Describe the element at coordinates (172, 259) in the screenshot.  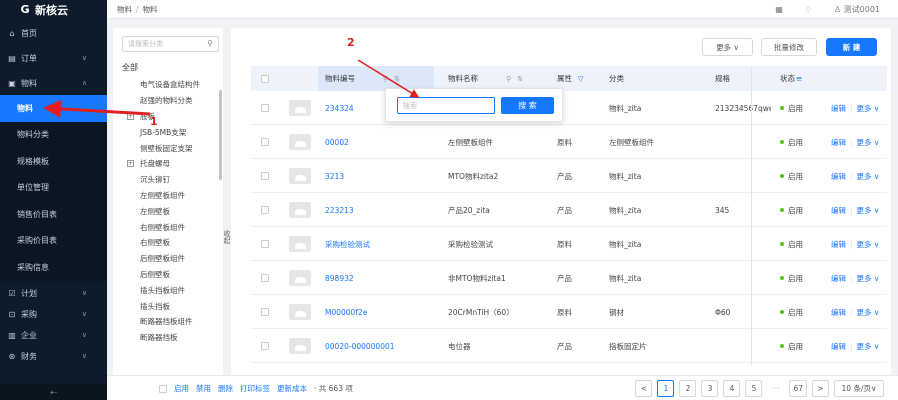
I see `tree-node: 后侧壁板组件` at that location.